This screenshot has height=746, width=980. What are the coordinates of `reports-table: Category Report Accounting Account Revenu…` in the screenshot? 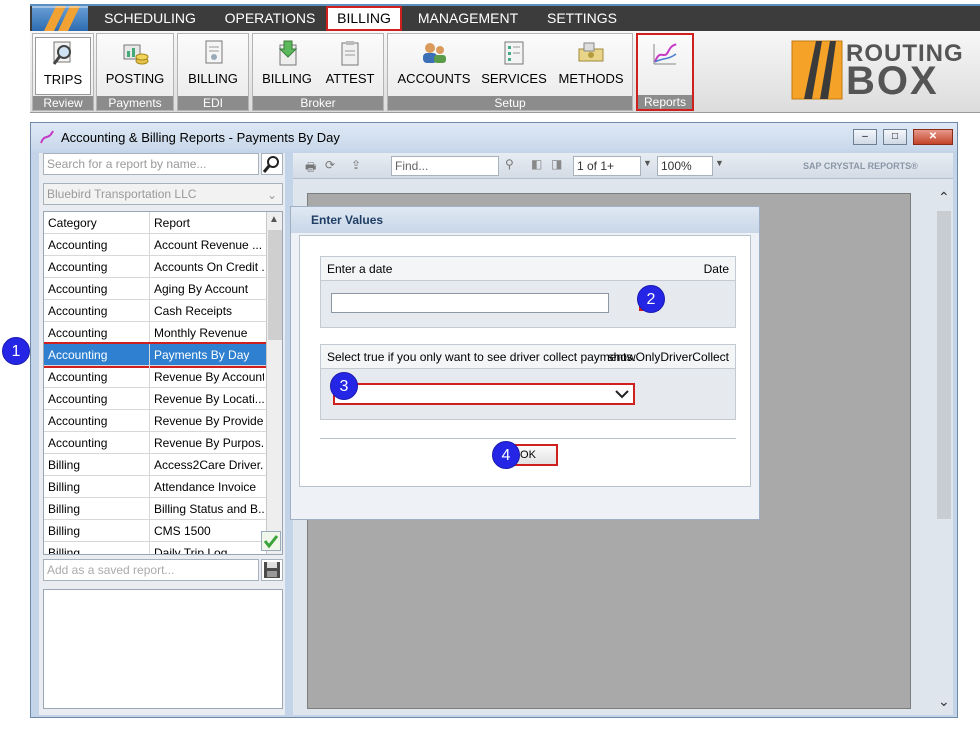 It's located at (163, 383).